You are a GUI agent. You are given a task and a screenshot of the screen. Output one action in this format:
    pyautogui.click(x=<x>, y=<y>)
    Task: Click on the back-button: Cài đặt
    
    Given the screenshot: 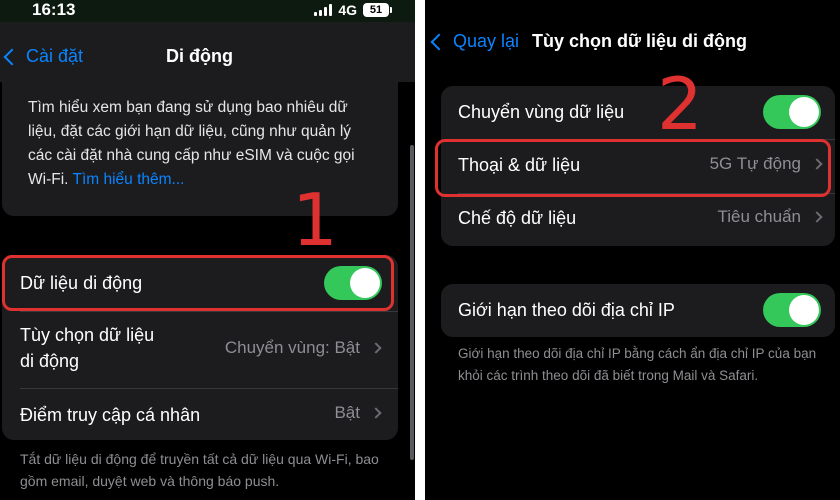 What is the action you would take?
    pyautogui.click(x=43, y=56)
    